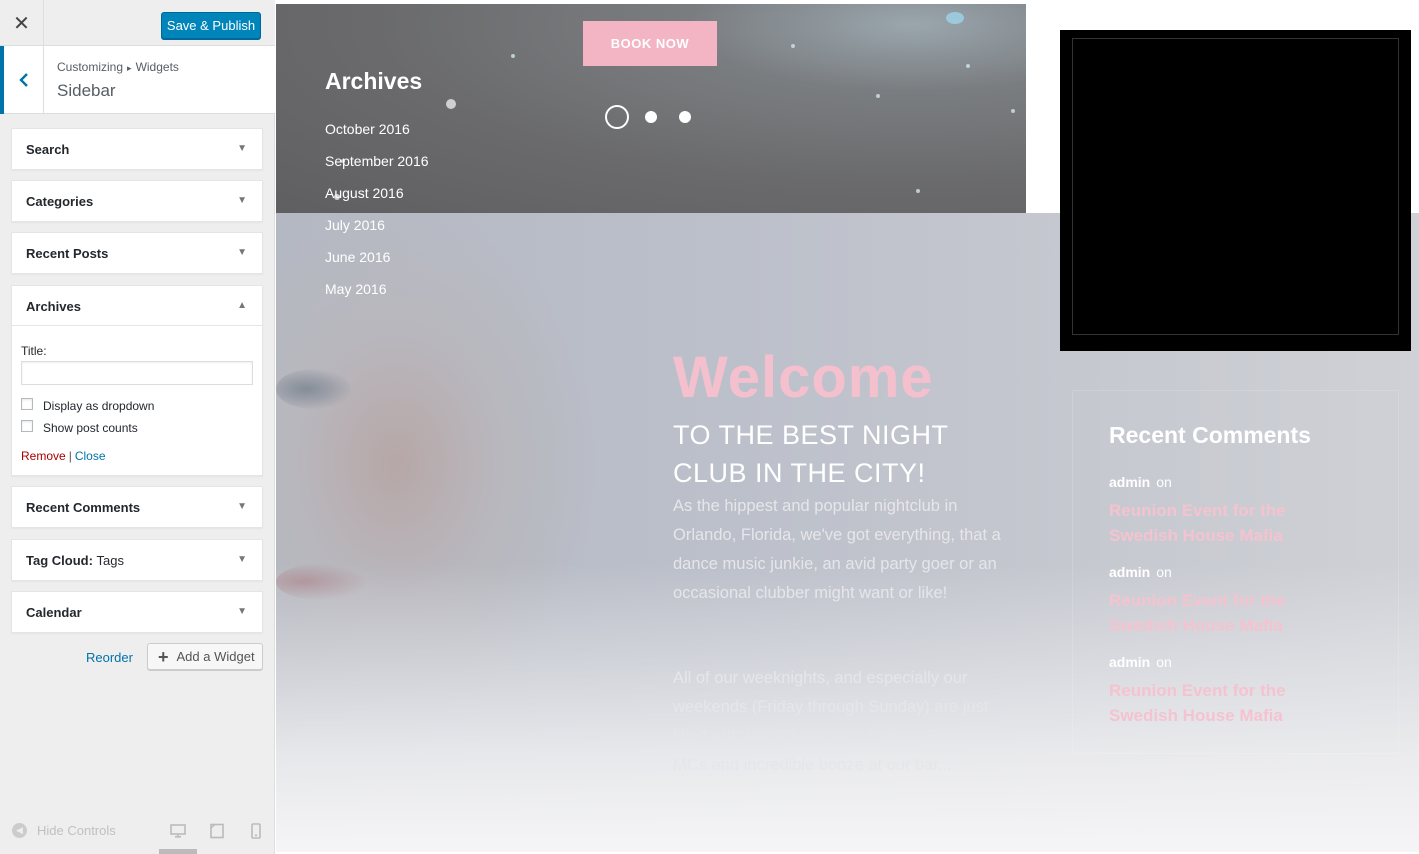  I want to click on widget-categories: Categories ▼, so click(137, 201).